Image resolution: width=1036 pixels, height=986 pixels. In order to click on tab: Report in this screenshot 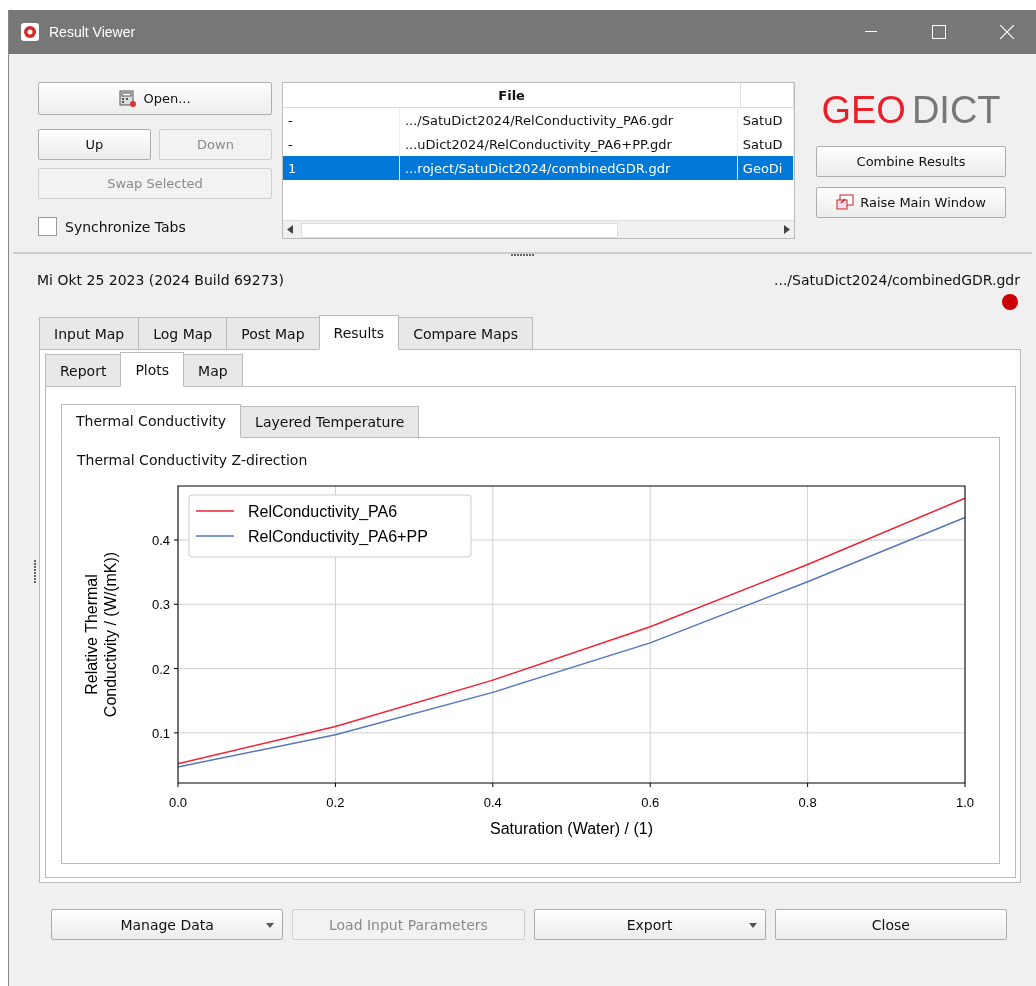, I will do `click(83, 370)`.